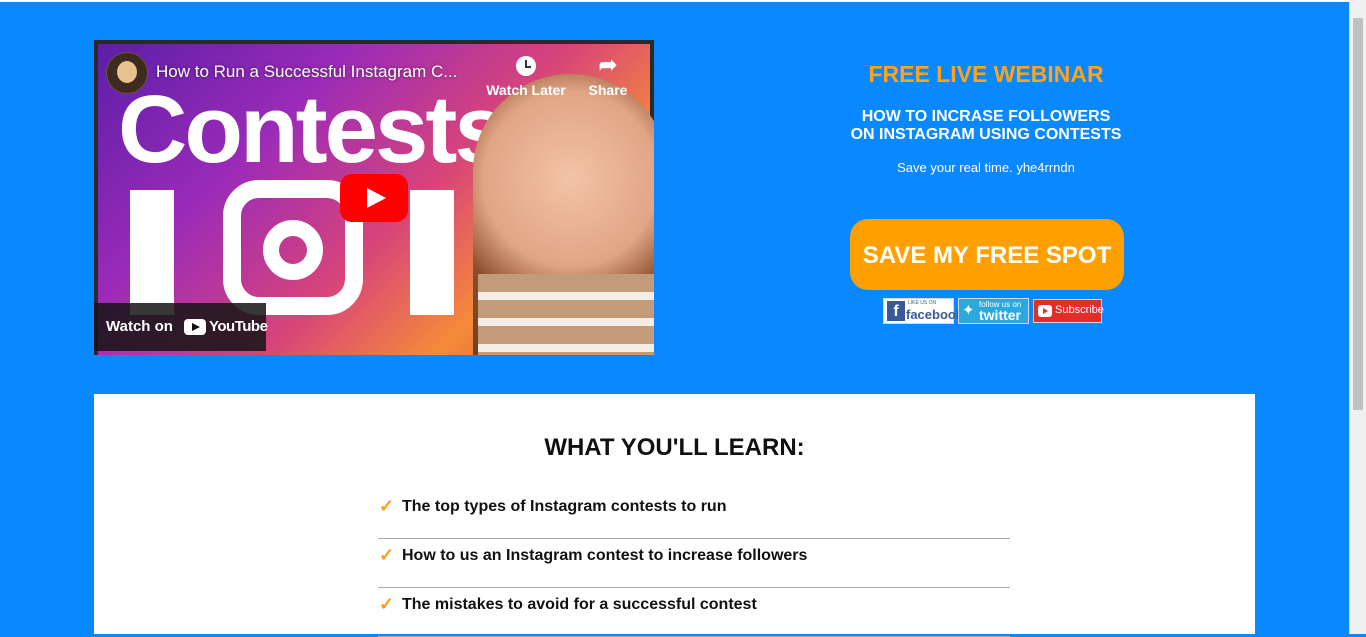  I want to click on facebook-small-label: LIKE US ON, so click(922, 303).